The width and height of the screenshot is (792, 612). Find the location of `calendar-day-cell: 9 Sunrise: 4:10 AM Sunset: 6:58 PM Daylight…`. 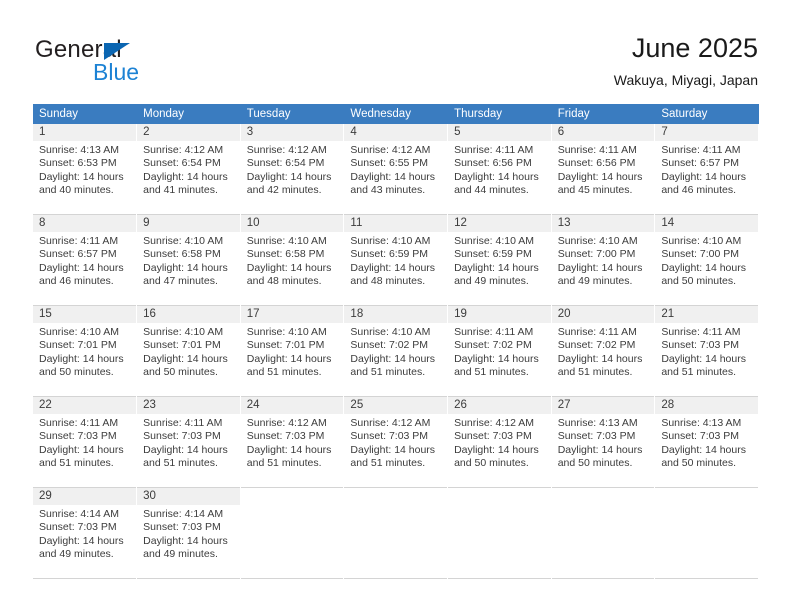

calendar-day-cell: 9 Sunrise: 4:10 AM Sunset: 6:58 PM Daylight… is located at coordinates (188, 260).